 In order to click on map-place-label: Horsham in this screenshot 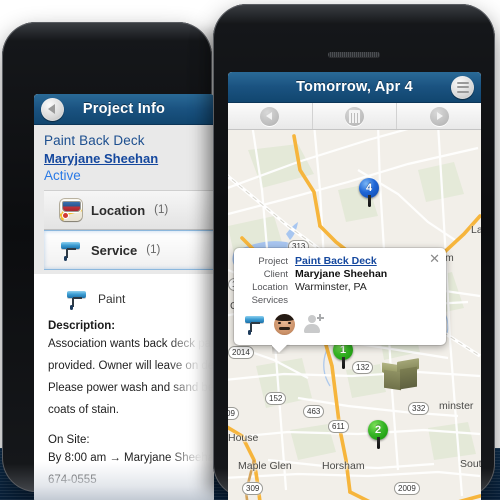, I will do `click(343, 466)`.